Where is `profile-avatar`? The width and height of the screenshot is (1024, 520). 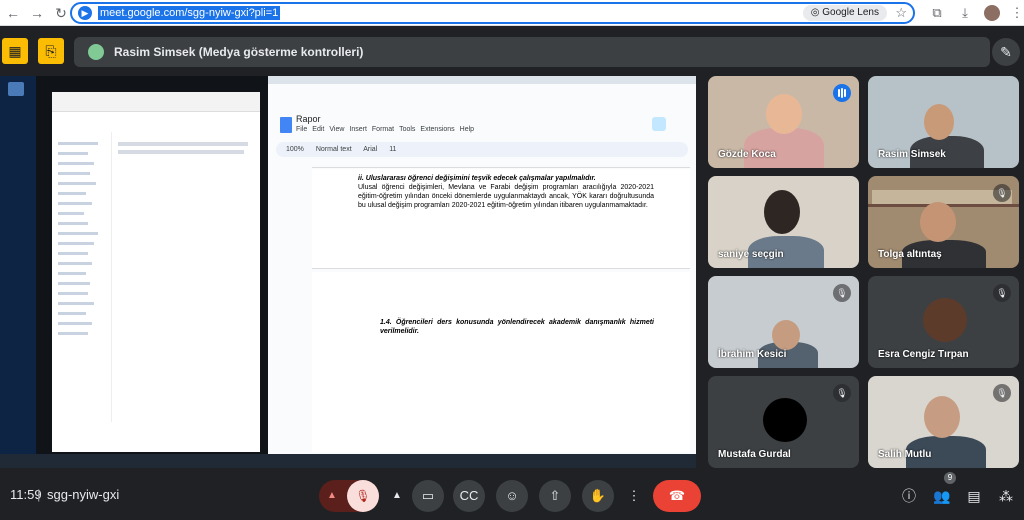
profile-avatar is located at coordinates (992, 13).